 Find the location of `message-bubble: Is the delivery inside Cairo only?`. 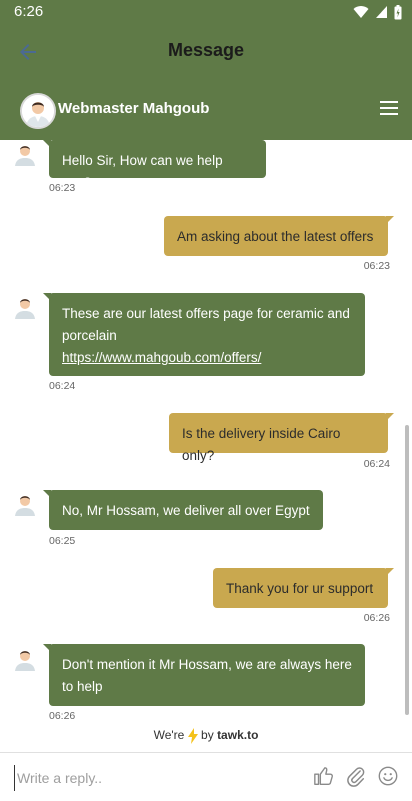

message-bubble: Is the delivery inside Cairo only? is located at coordinates (281, 438).